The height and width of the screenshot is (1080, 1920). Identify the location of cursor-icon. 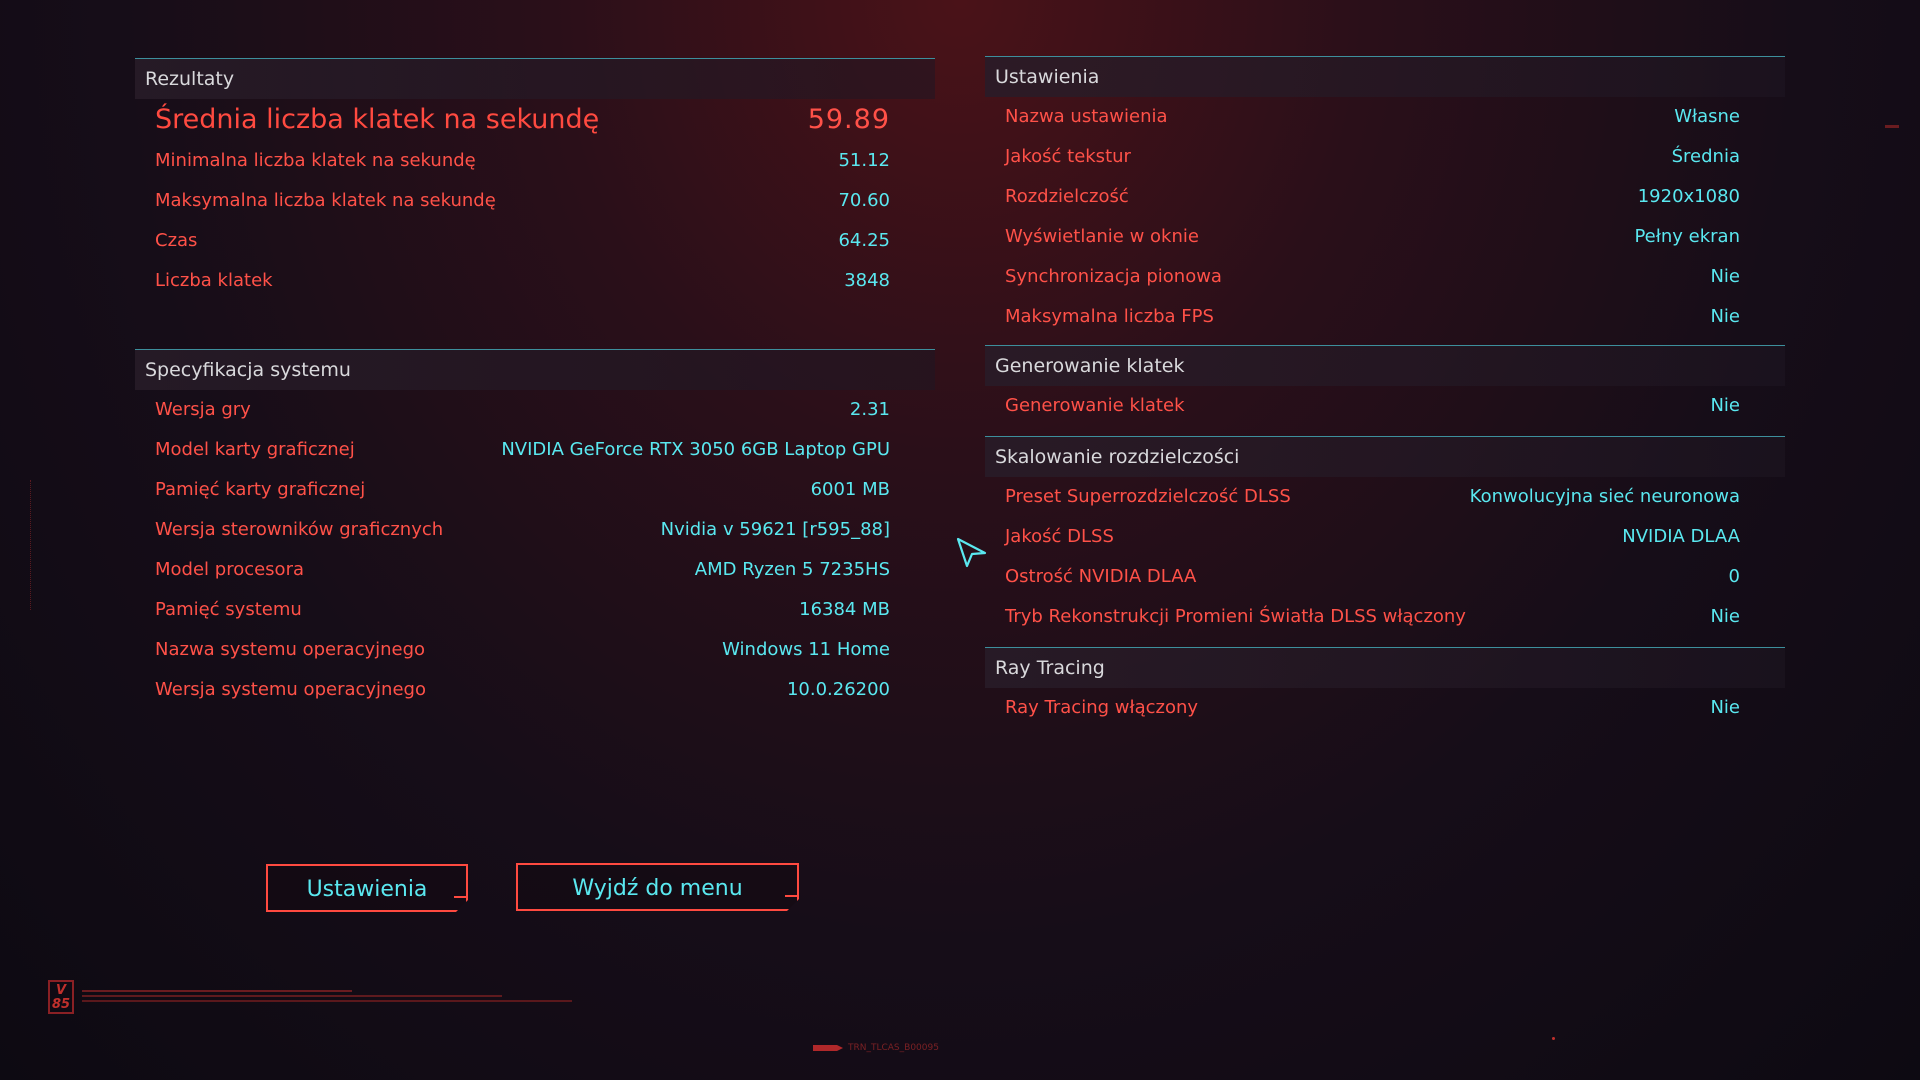
(971, 552).